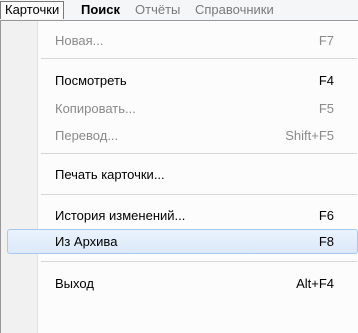 This screenshot has width=358, height=333. What do you see at coordinates (32, 10) in the screenshot?
I see `menu-cards: Карточки` at bounding box center [32, 10].